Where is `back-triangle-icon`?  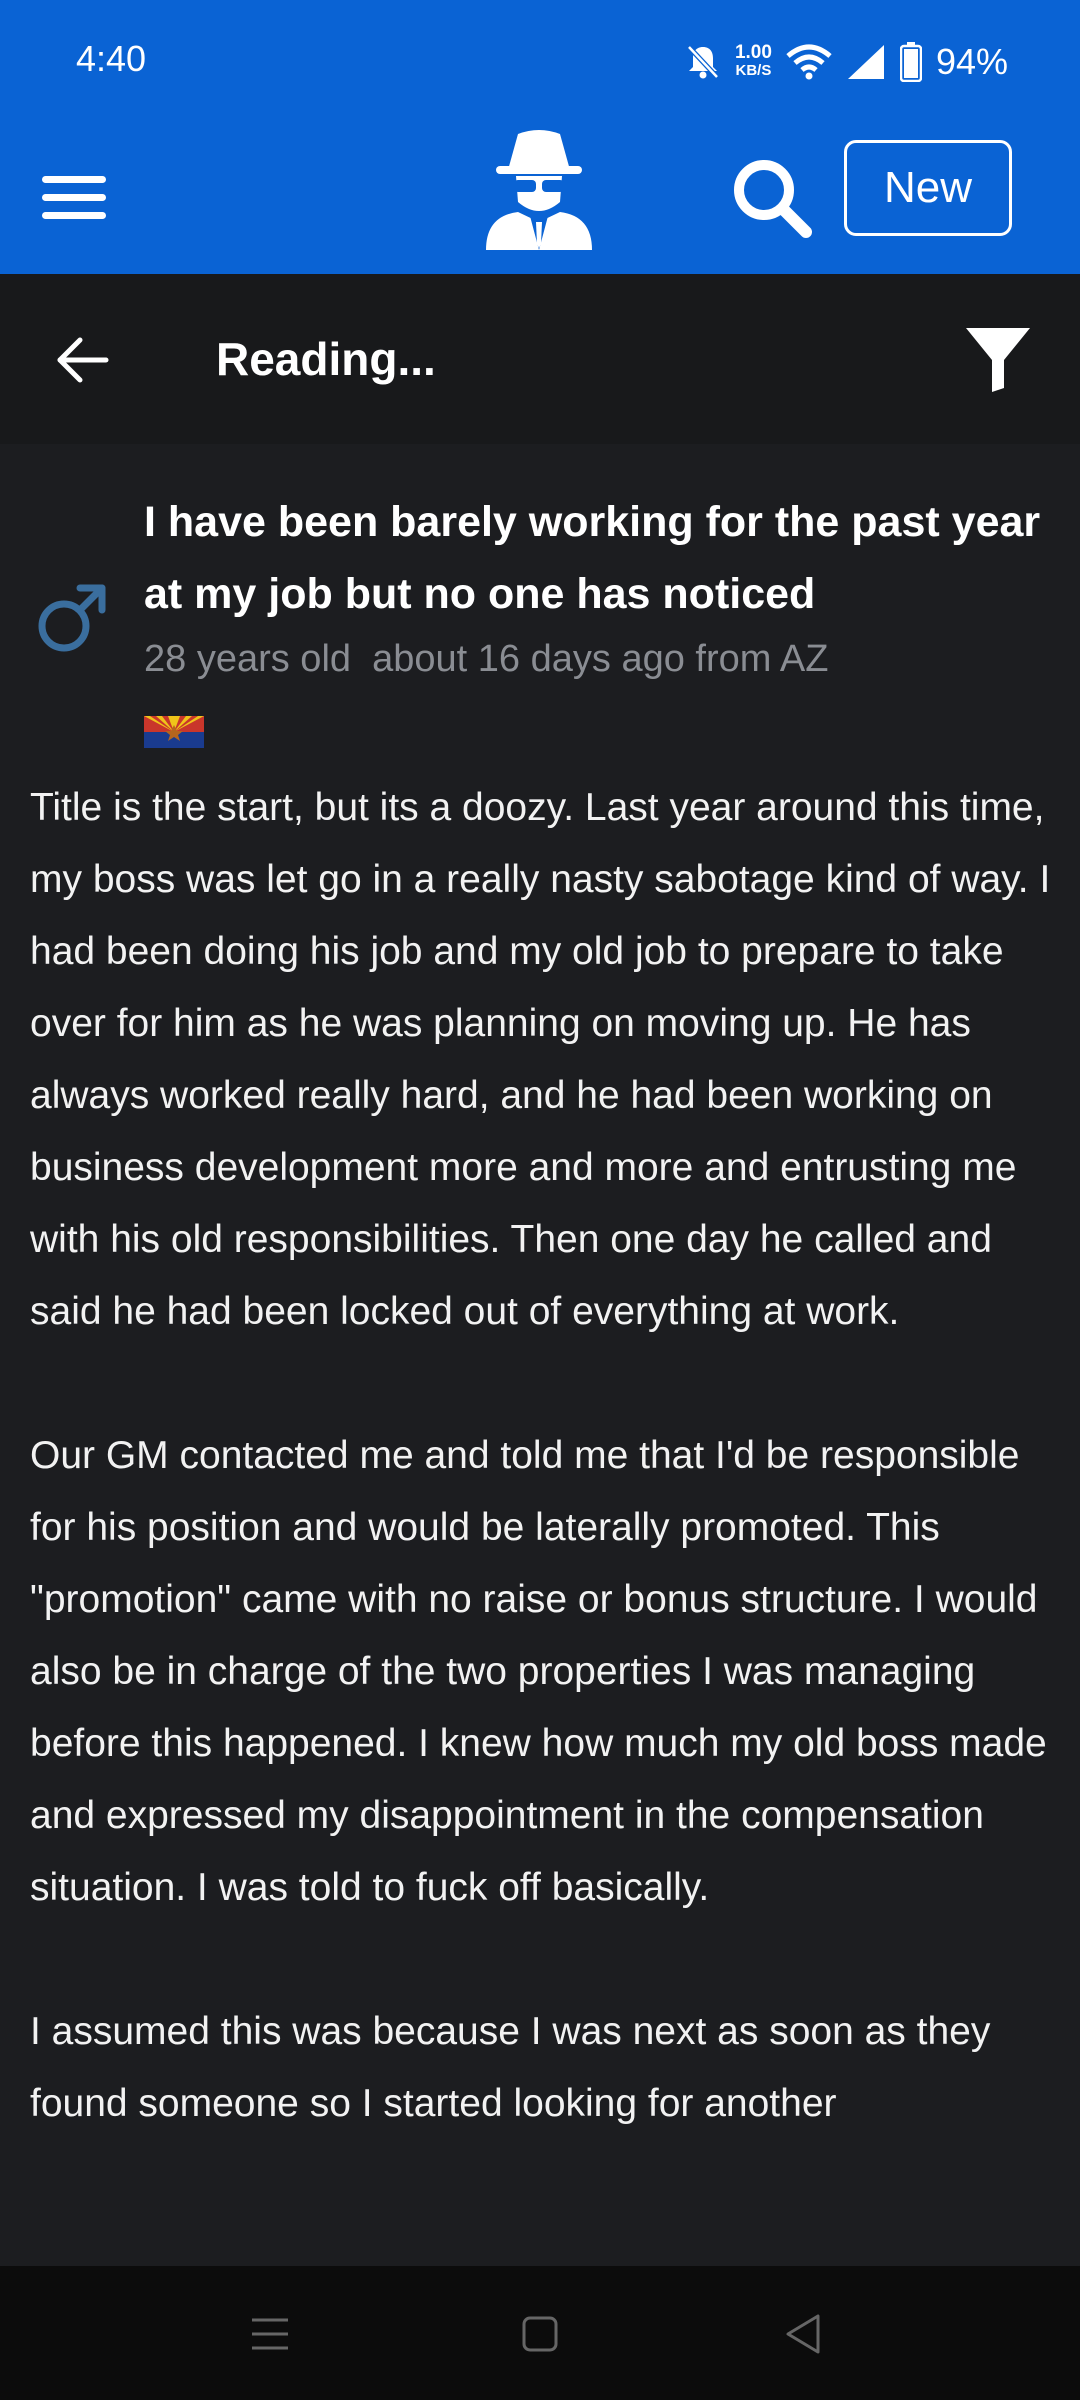
back-triangle-icon is located at coordinates (804, 2334).